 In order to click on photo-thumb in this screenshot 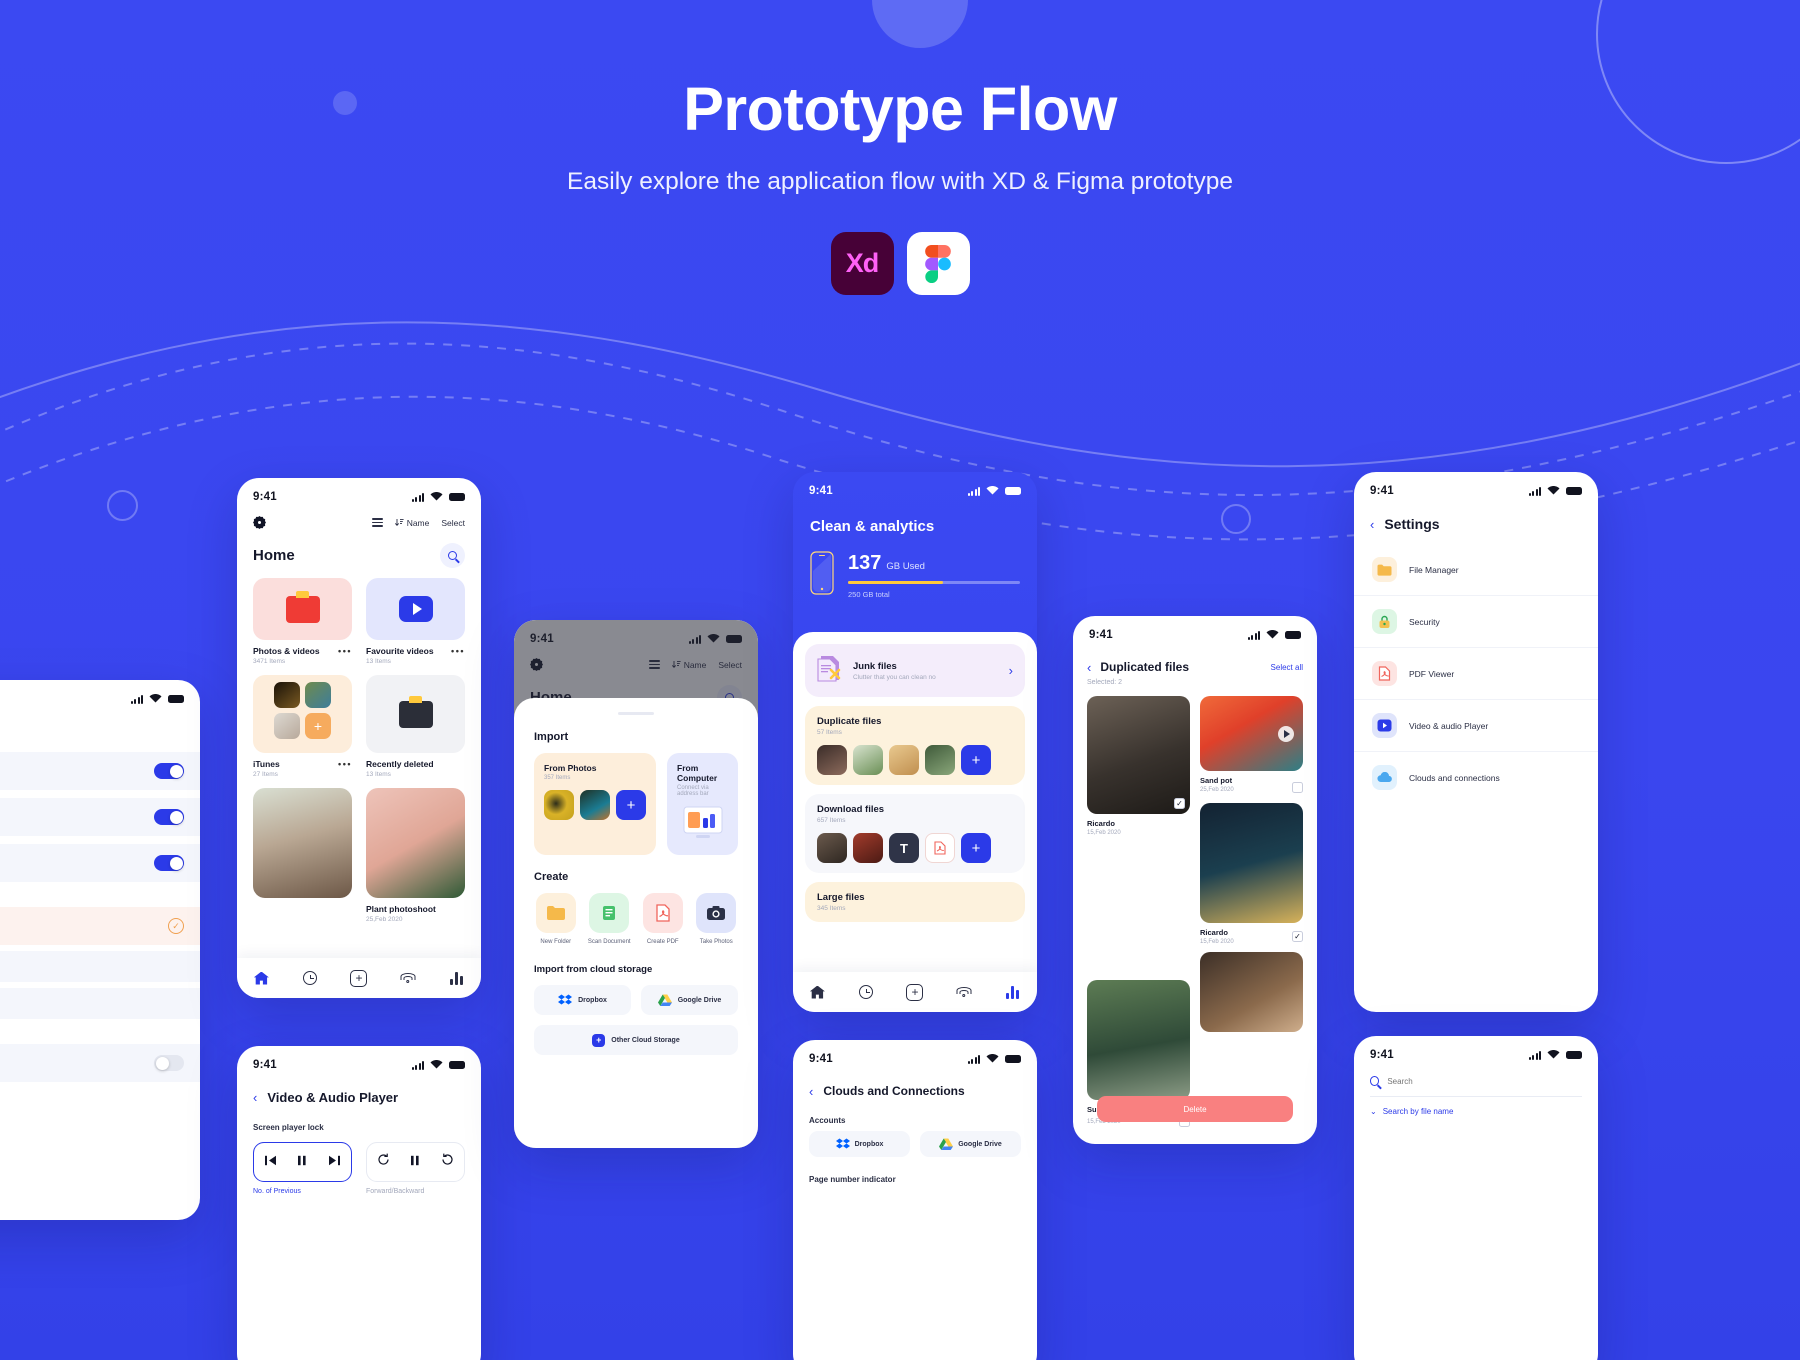, I will do `click(595, 805)`.